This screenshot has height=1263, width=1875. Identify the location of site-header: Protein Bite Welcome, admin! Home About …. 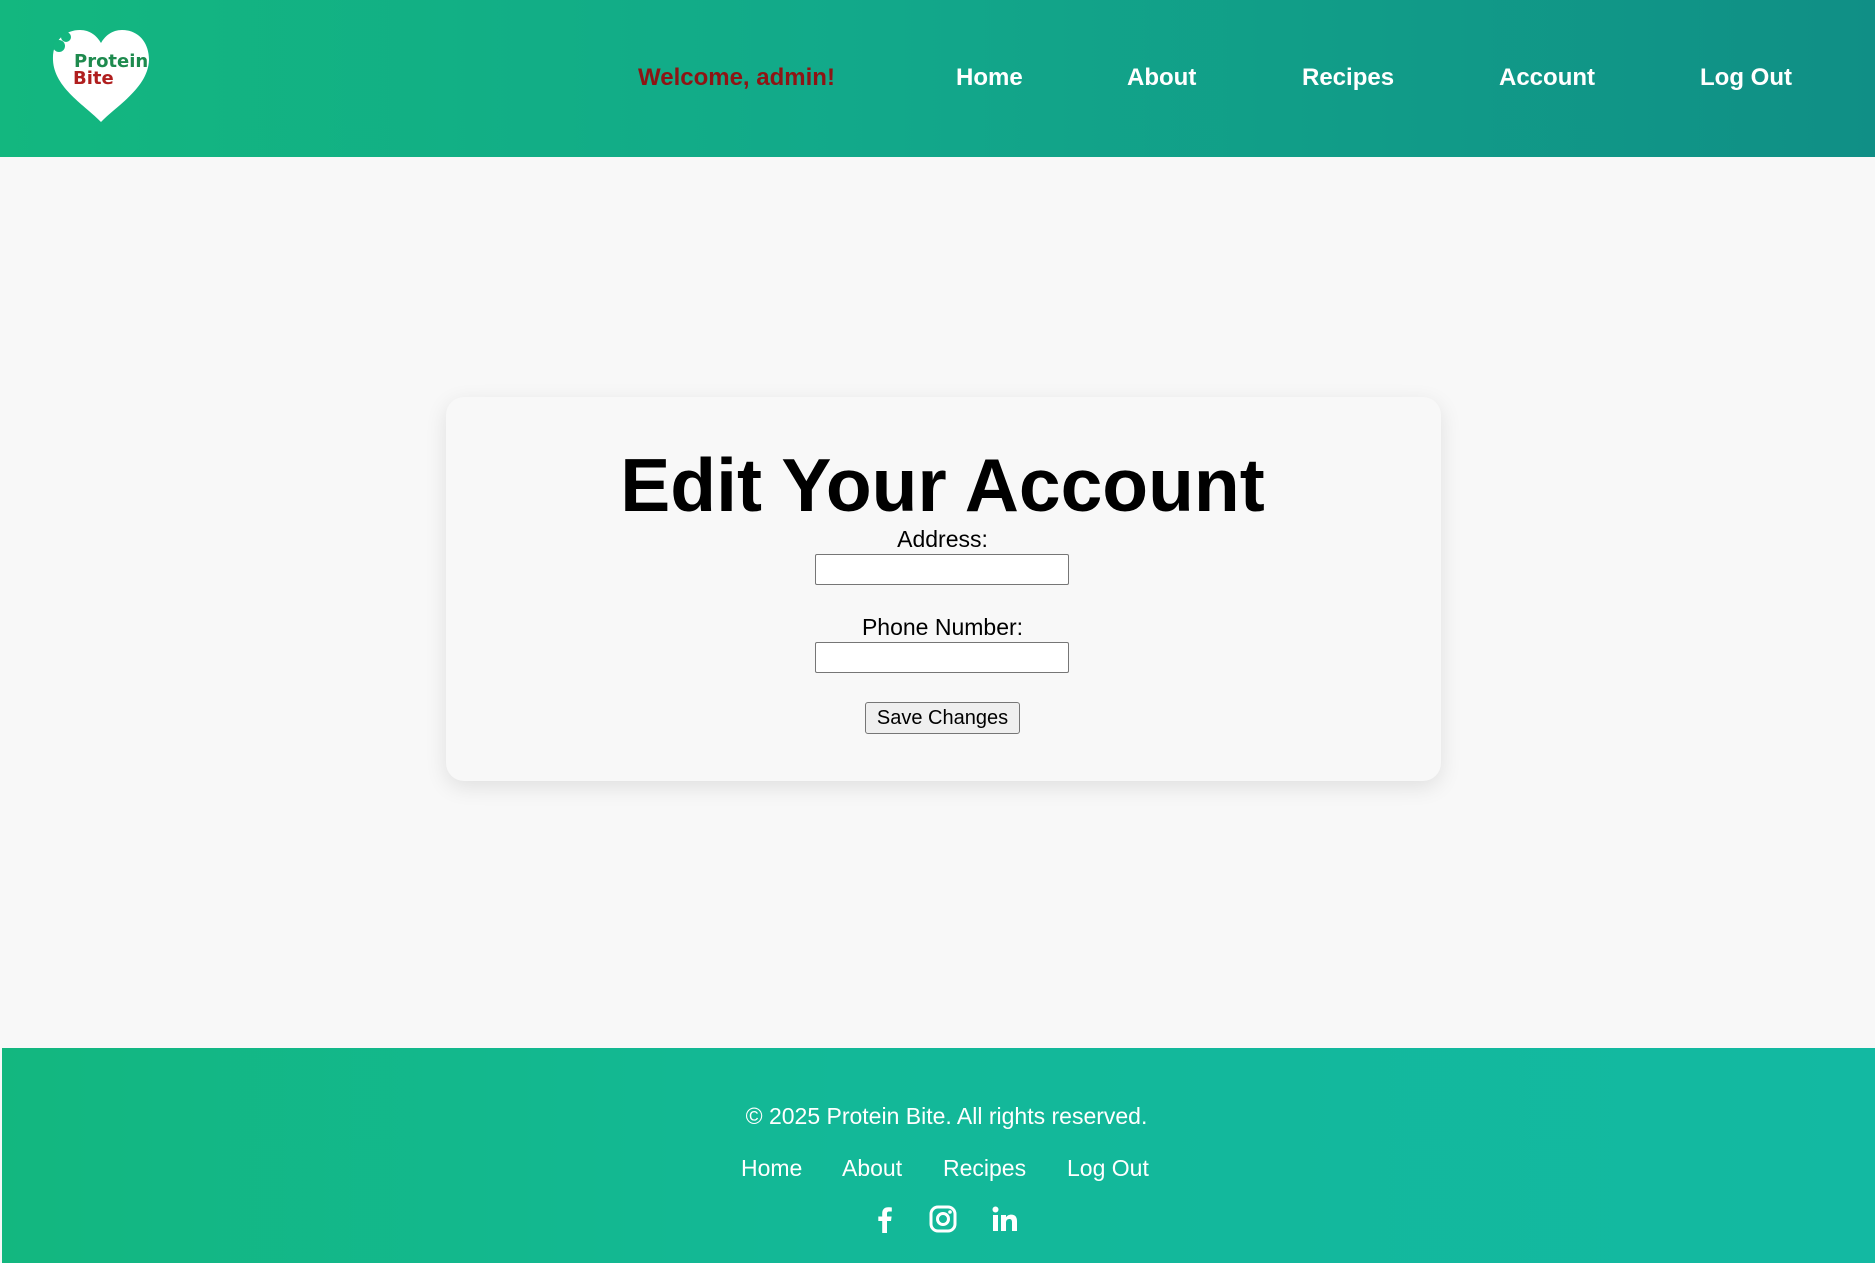
(937, 78).